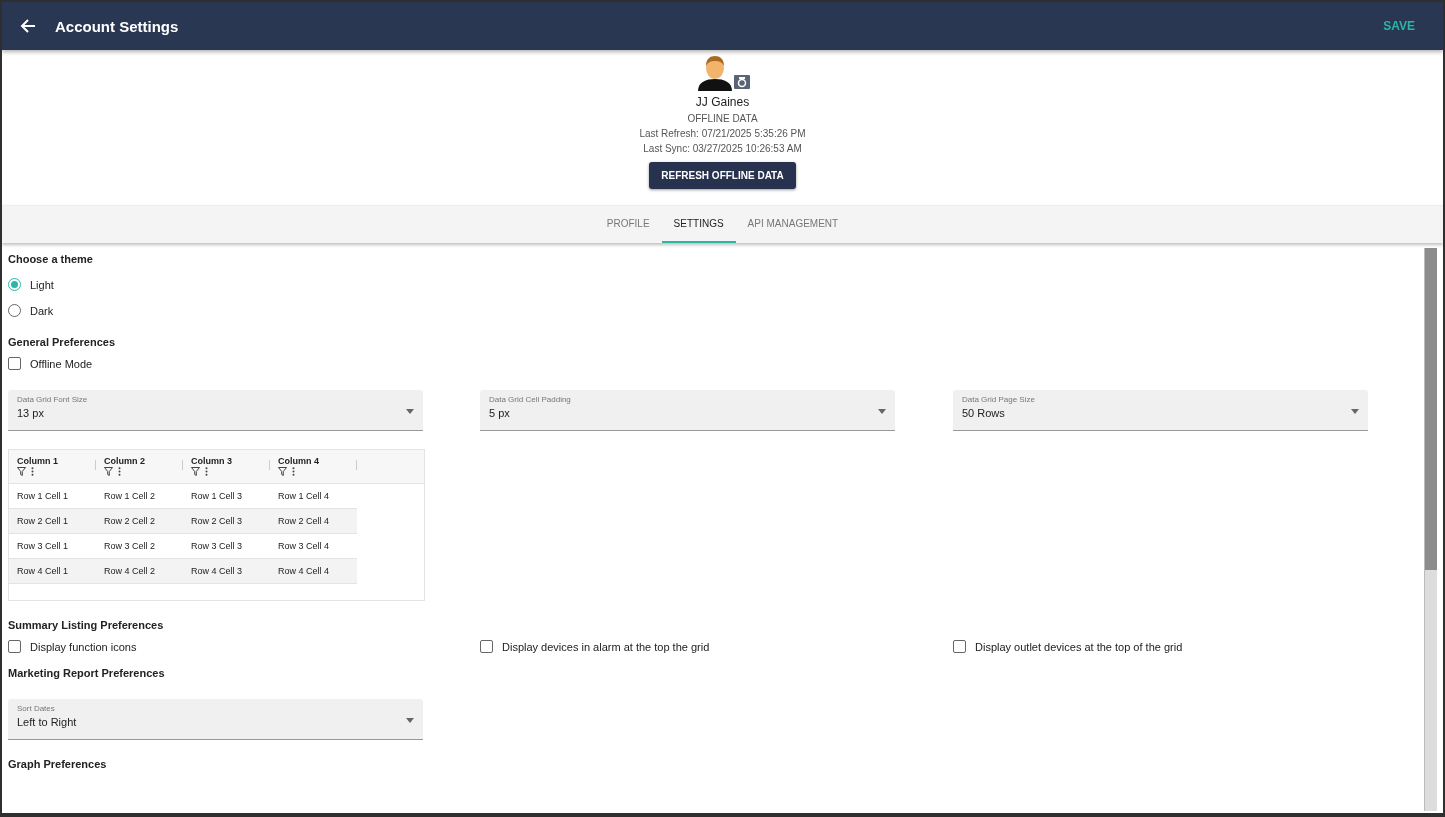  Describe the element at coordinates (304, 496) in the screenshot. I see `table-cell-text: Row 1 Cell 4` at that location.